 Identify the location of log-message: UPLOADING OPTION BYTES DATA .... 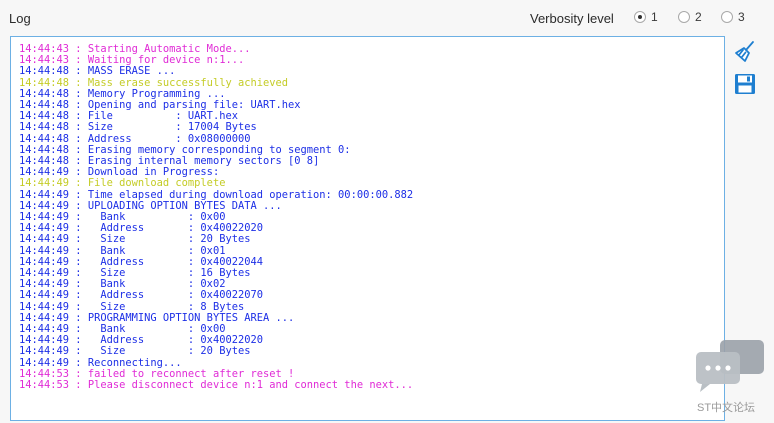
(184, 205).